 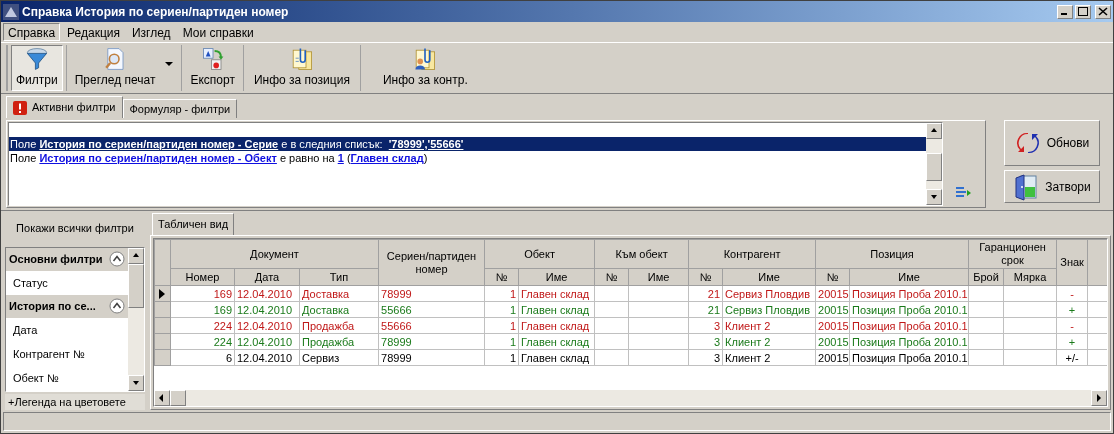 I want to click on toolbar-button: Инфо за позиция, so click(x=301, y=68).